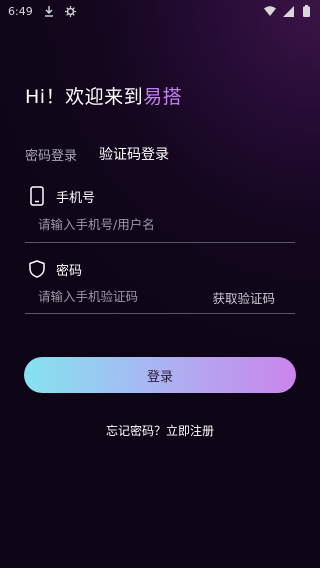 This screenshot has height=568, width=320. Describe the element at coordinates (190, 431) in the screenshot. I see `register-link: 立即注册` at that location.